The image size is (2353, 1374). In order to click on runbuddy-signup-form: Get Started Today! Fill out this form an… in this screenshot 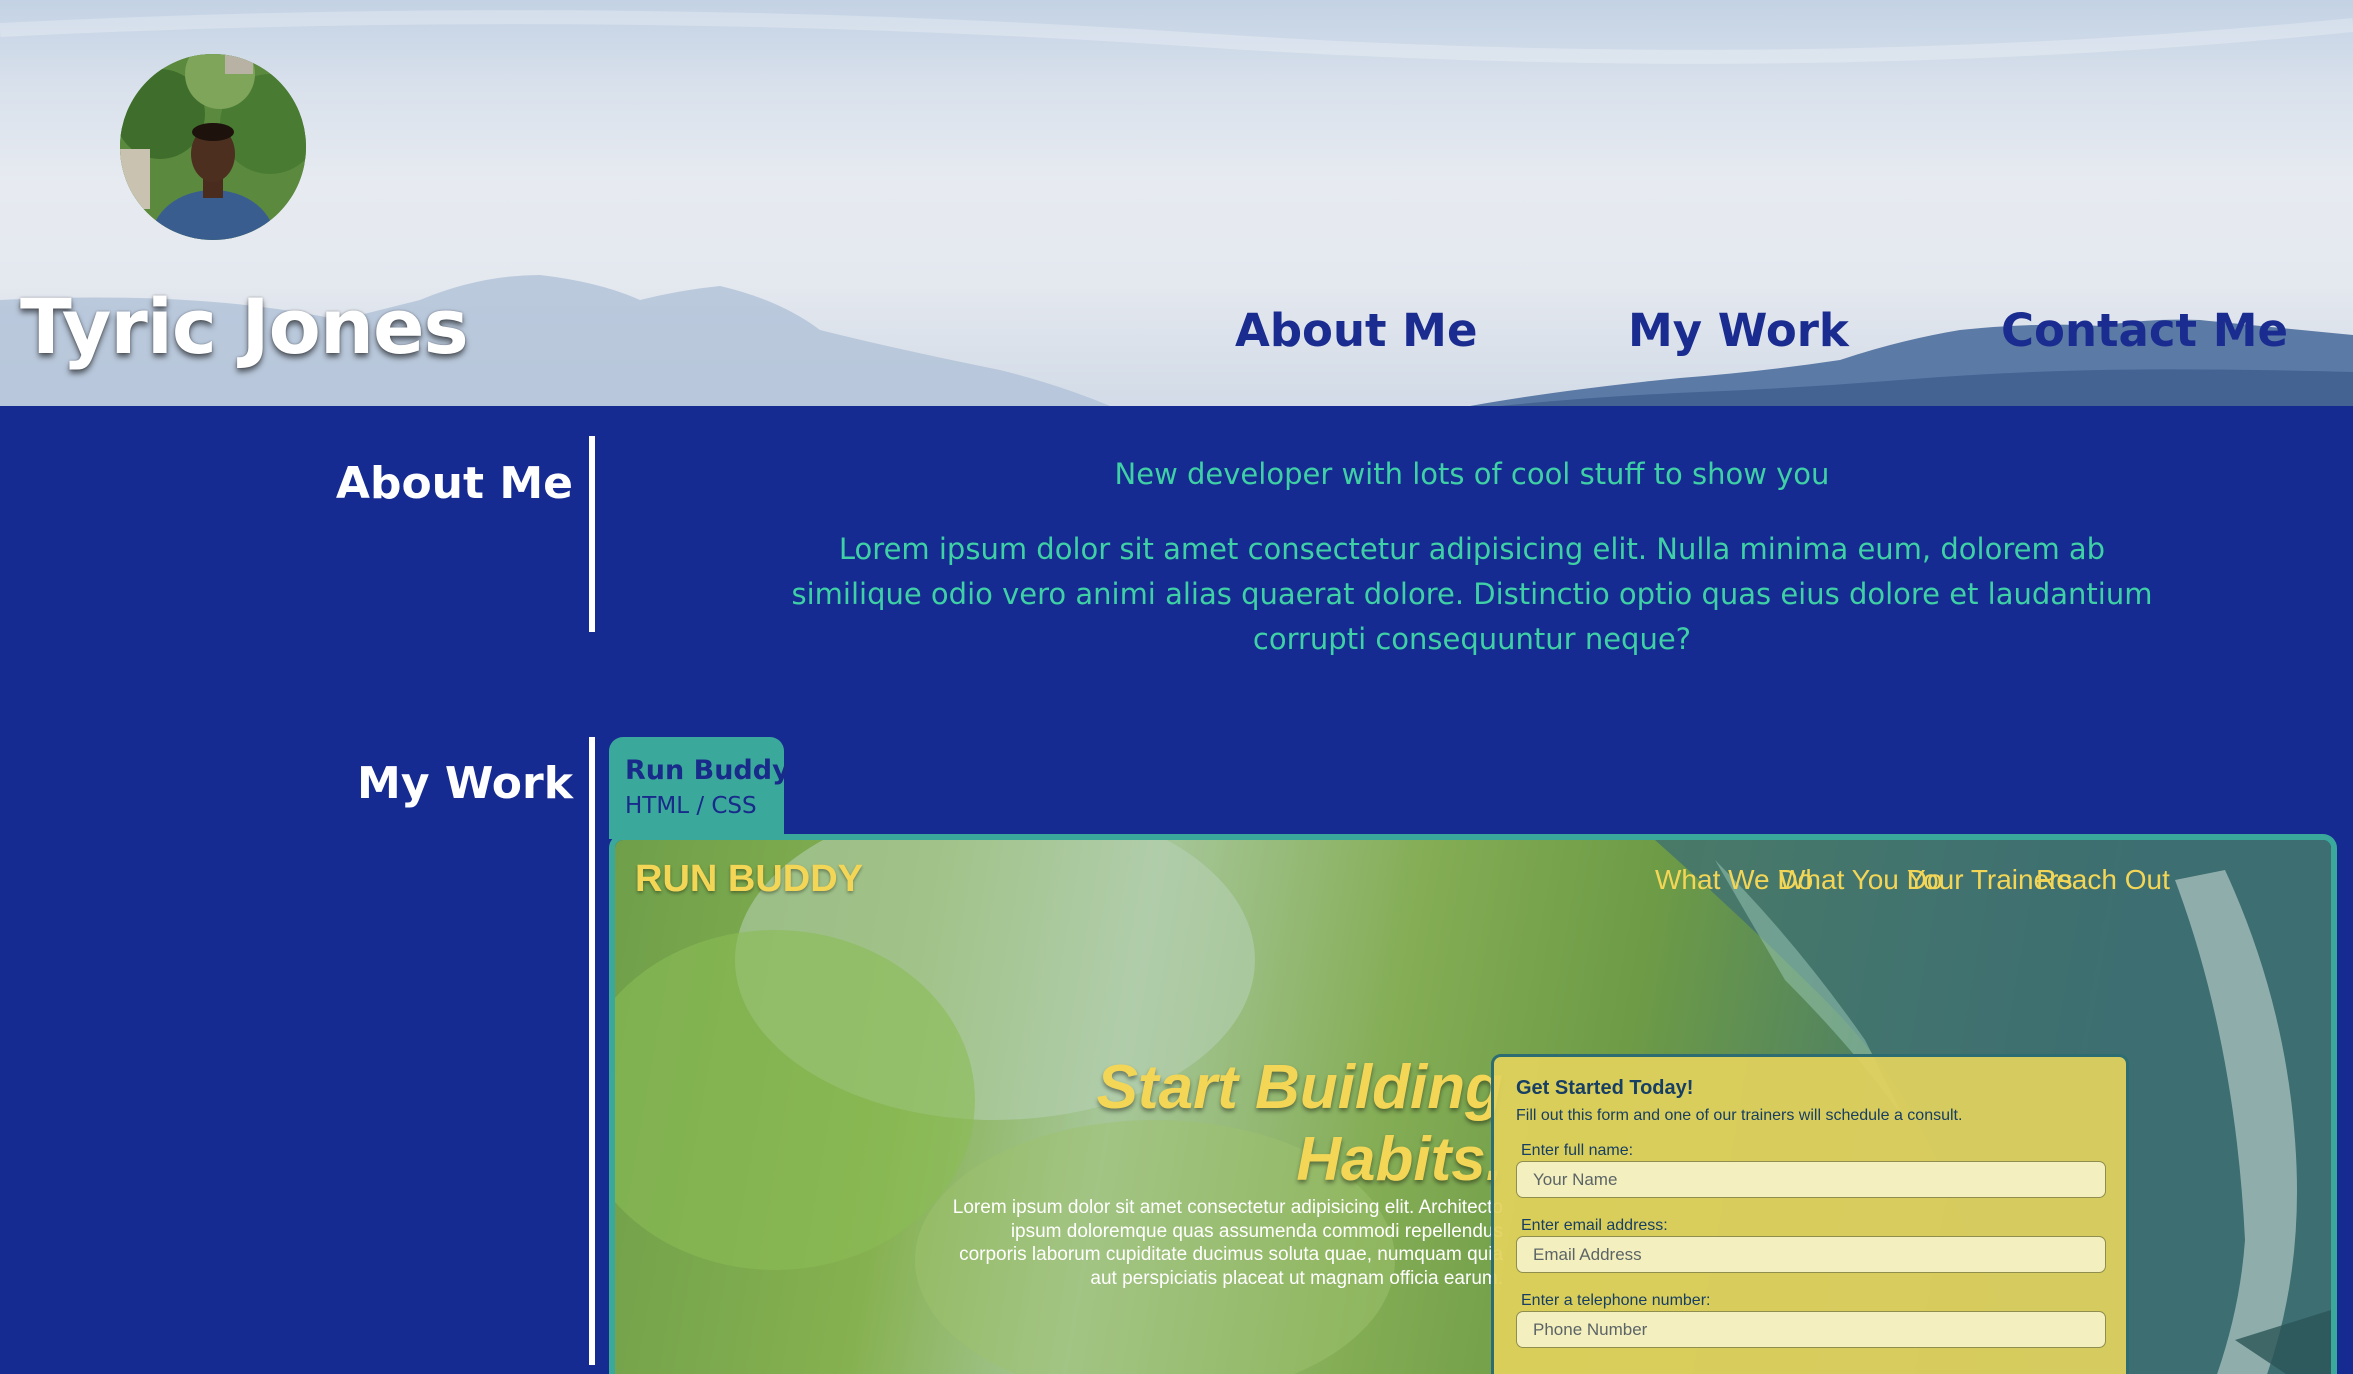, I will do `click(1810, 1214)`.